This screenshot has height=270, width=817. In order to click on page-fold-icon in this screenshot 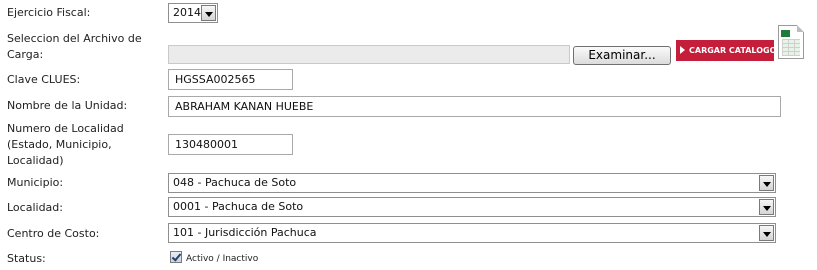, I will do `click(800, 28)`.